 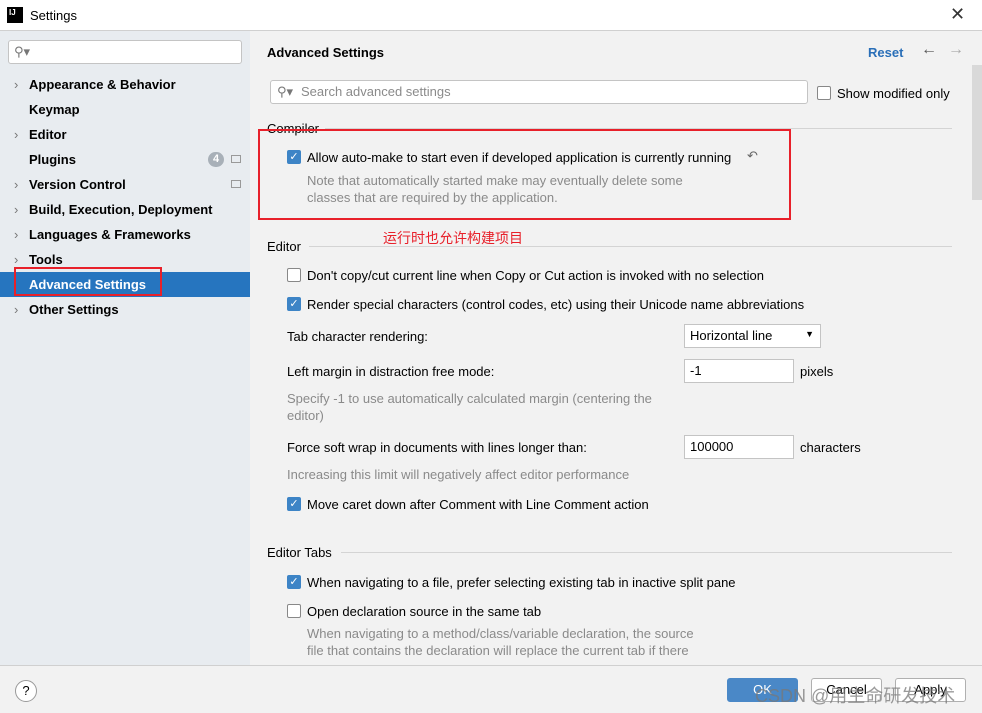 What do you see at coordinates (893, 93) in the screenshot?
I see `show-modified-label: Show modified only` at bounding box center [893, 93].